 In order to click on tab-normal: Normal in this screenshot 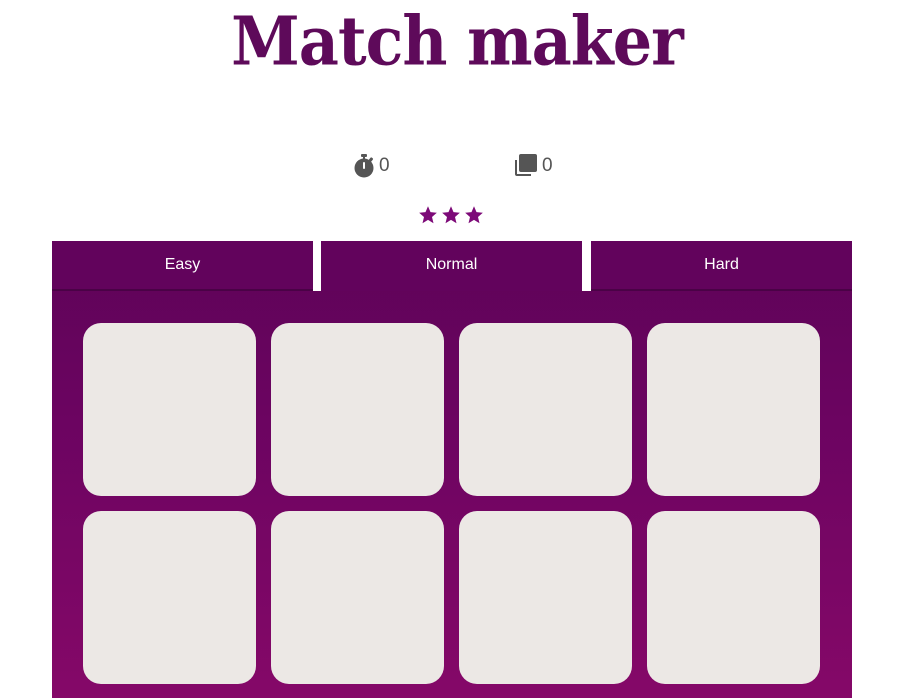, I will do `click(451, 266)`.